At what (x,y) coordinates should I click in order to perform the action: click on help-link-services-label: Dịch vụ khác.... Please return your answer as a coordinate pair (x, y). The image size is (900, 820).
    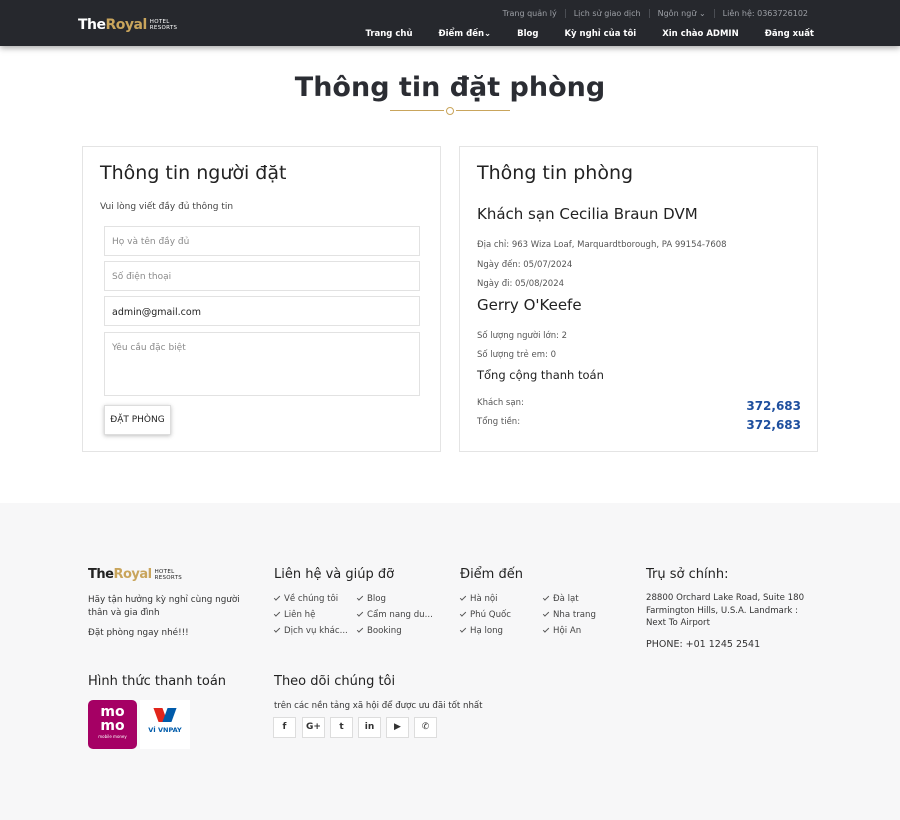
    Looking at the image, I should click on (316, 631).